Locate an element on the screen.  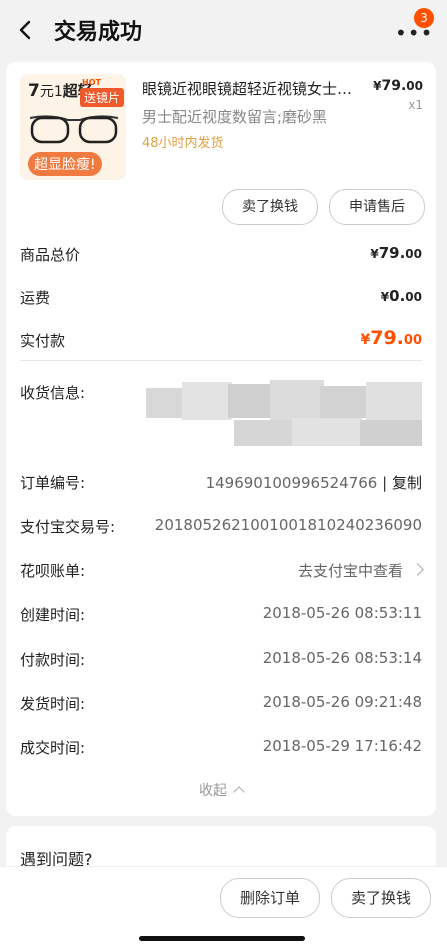
order-no-label: 订单编号: is located at coordinates (53, 483).